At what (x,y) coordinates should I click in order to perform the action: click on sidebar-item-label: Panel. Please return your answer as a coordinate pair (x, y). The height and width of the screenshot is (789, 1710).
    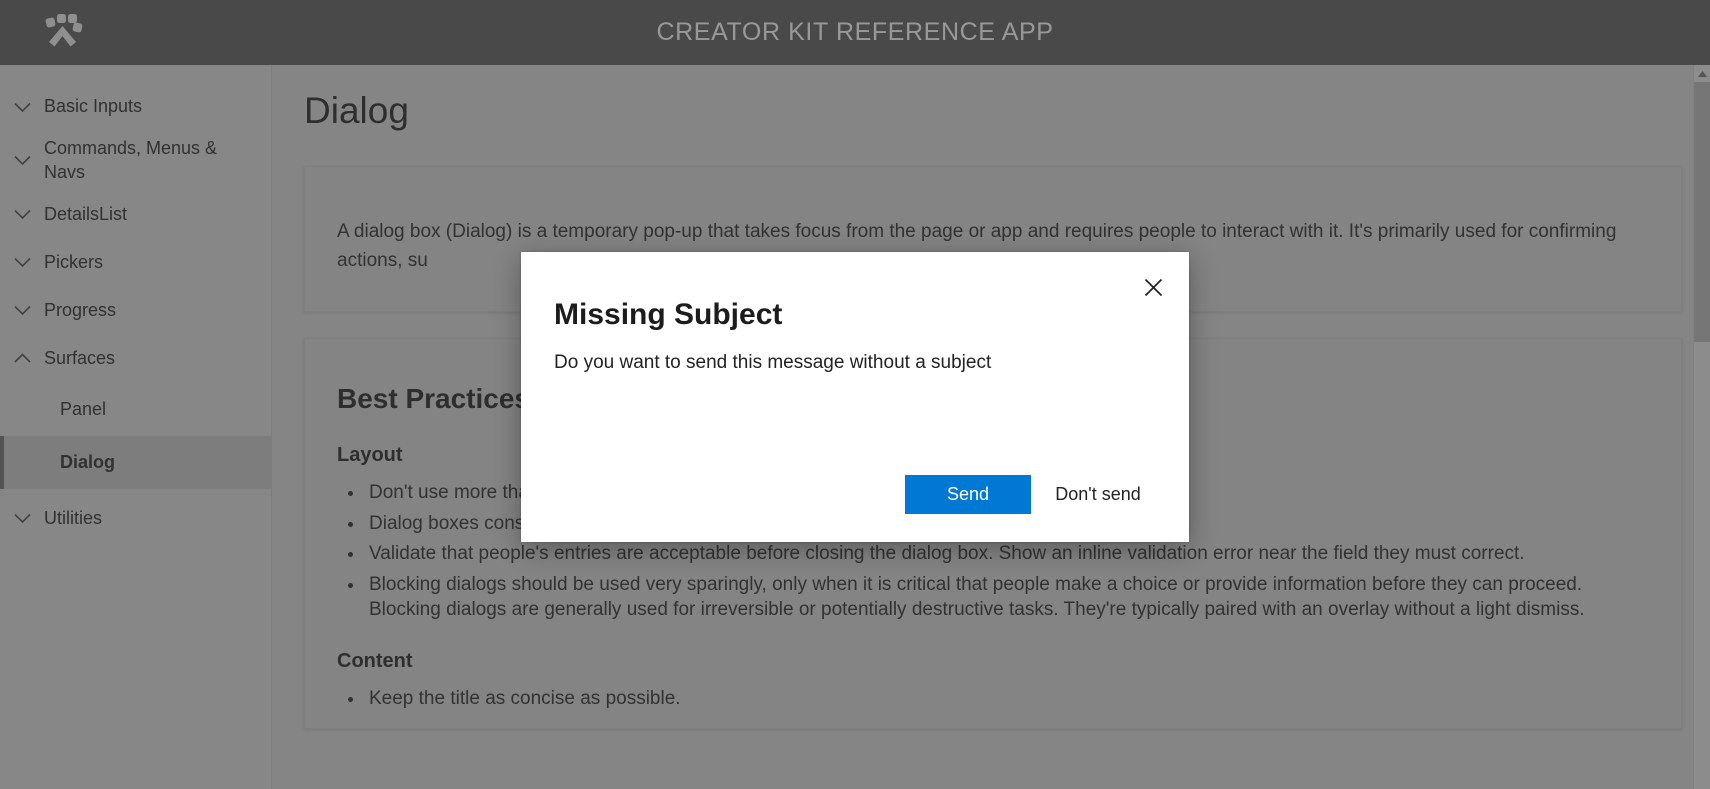
    Looking at the image, I should click on (83, 408).